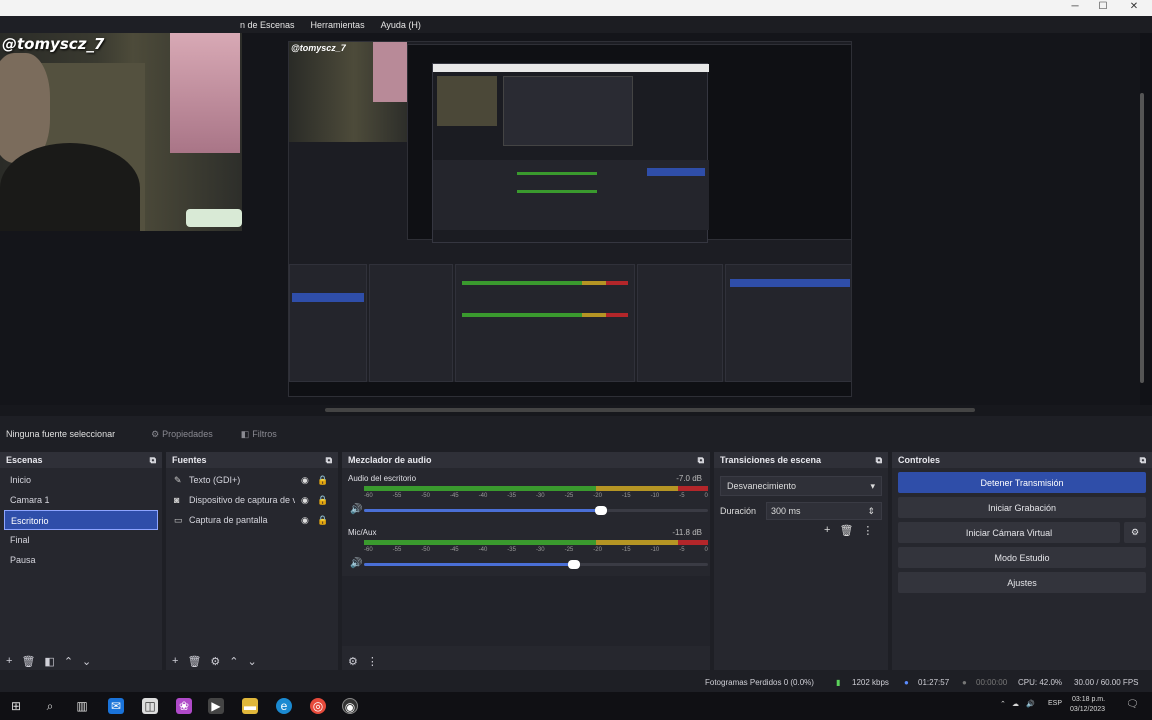 Image resolution: width=1152 pixels, height=720 pixels. I want to click on task-view-icon: ▥, so click(82, 706).